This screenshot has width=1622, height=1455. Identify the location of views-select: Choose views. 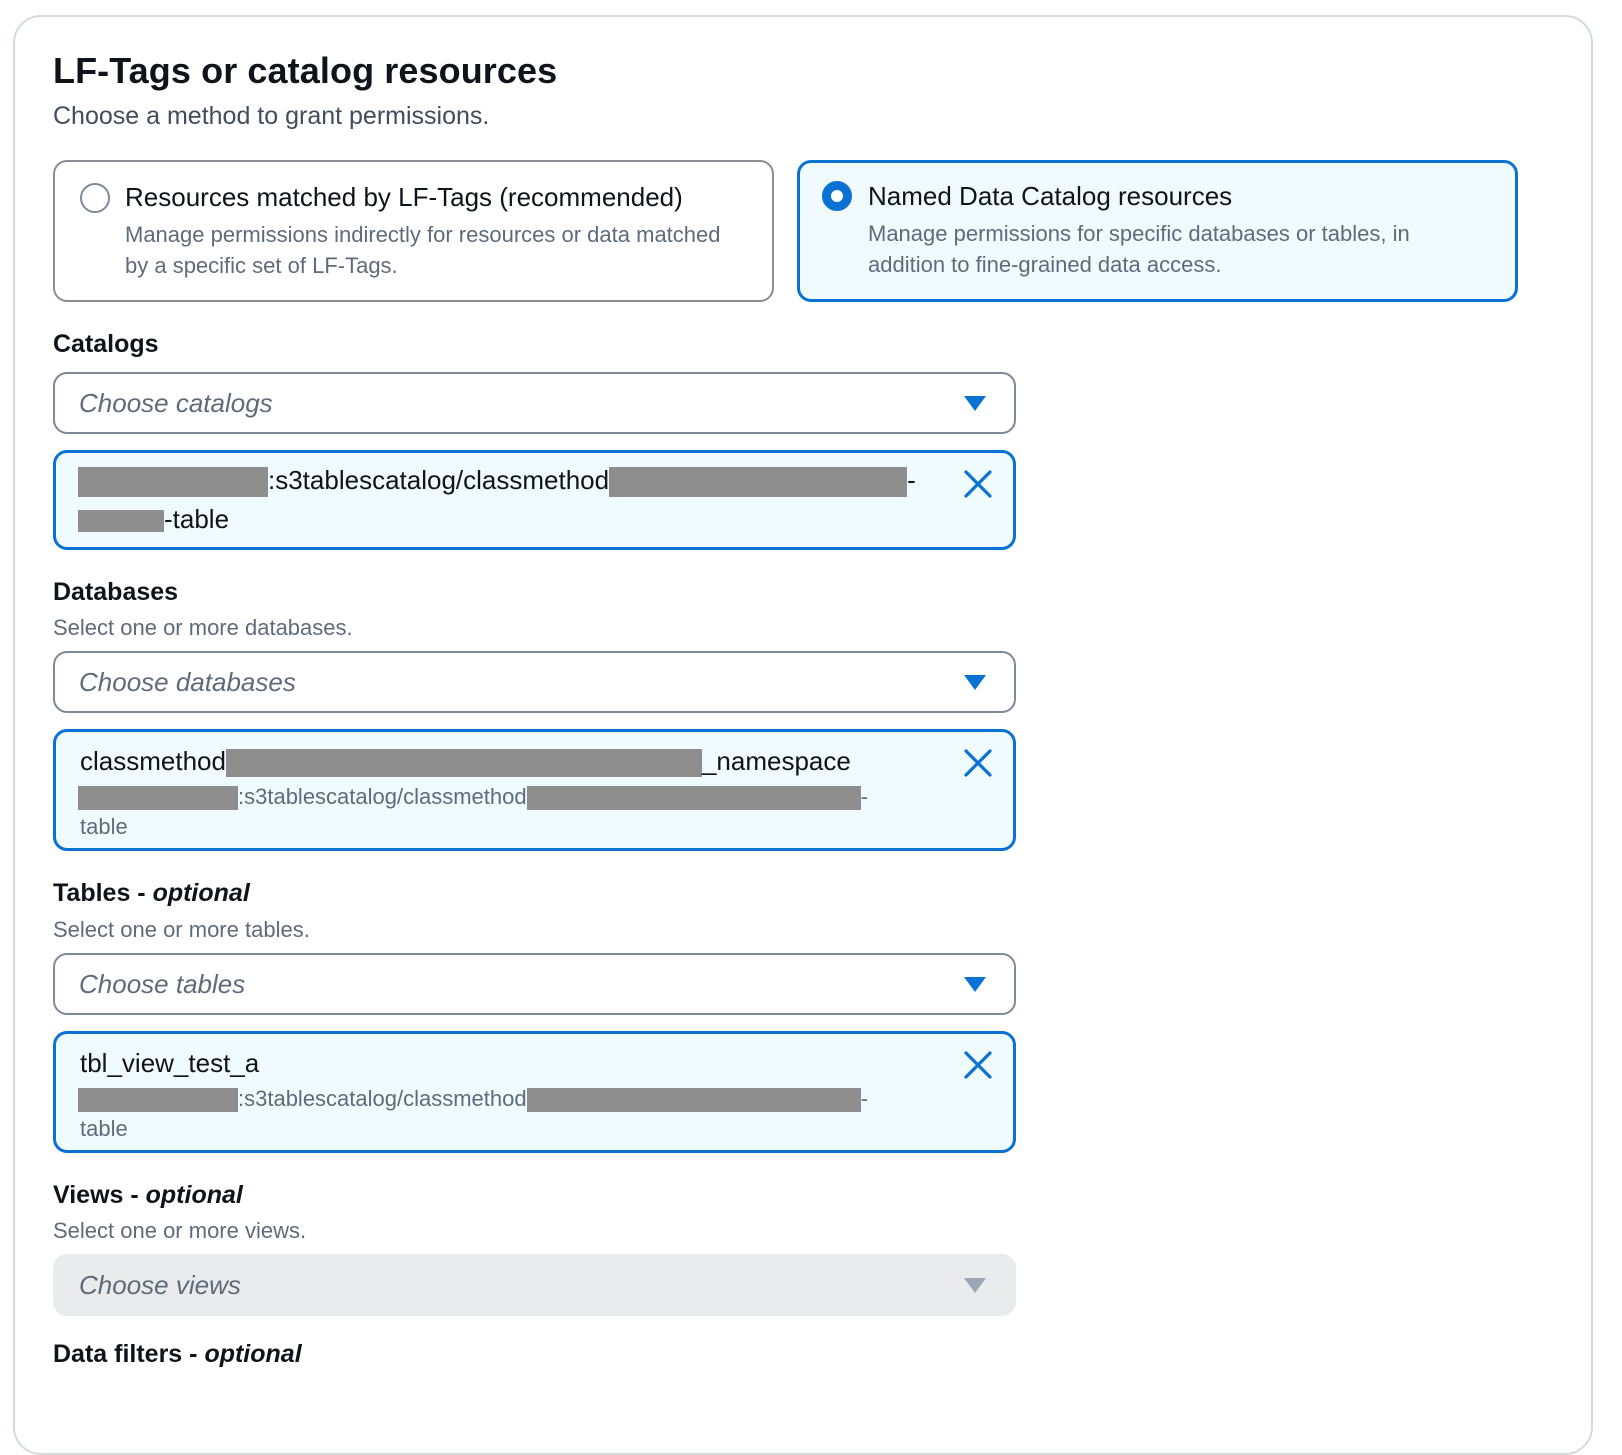
(534, 1285).